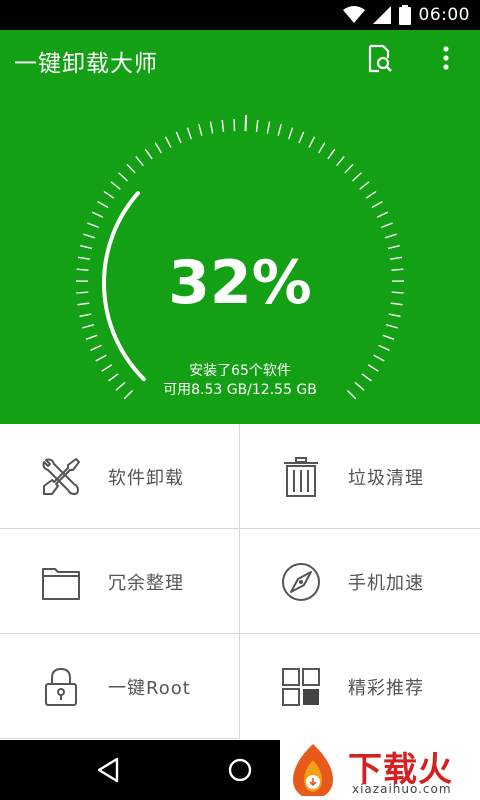 The width and height of the screenshot is (480, 800). What do you see at coordinates (108, 770) in the screenshot?
I see `back-icon` at bounding box center [108, 770].